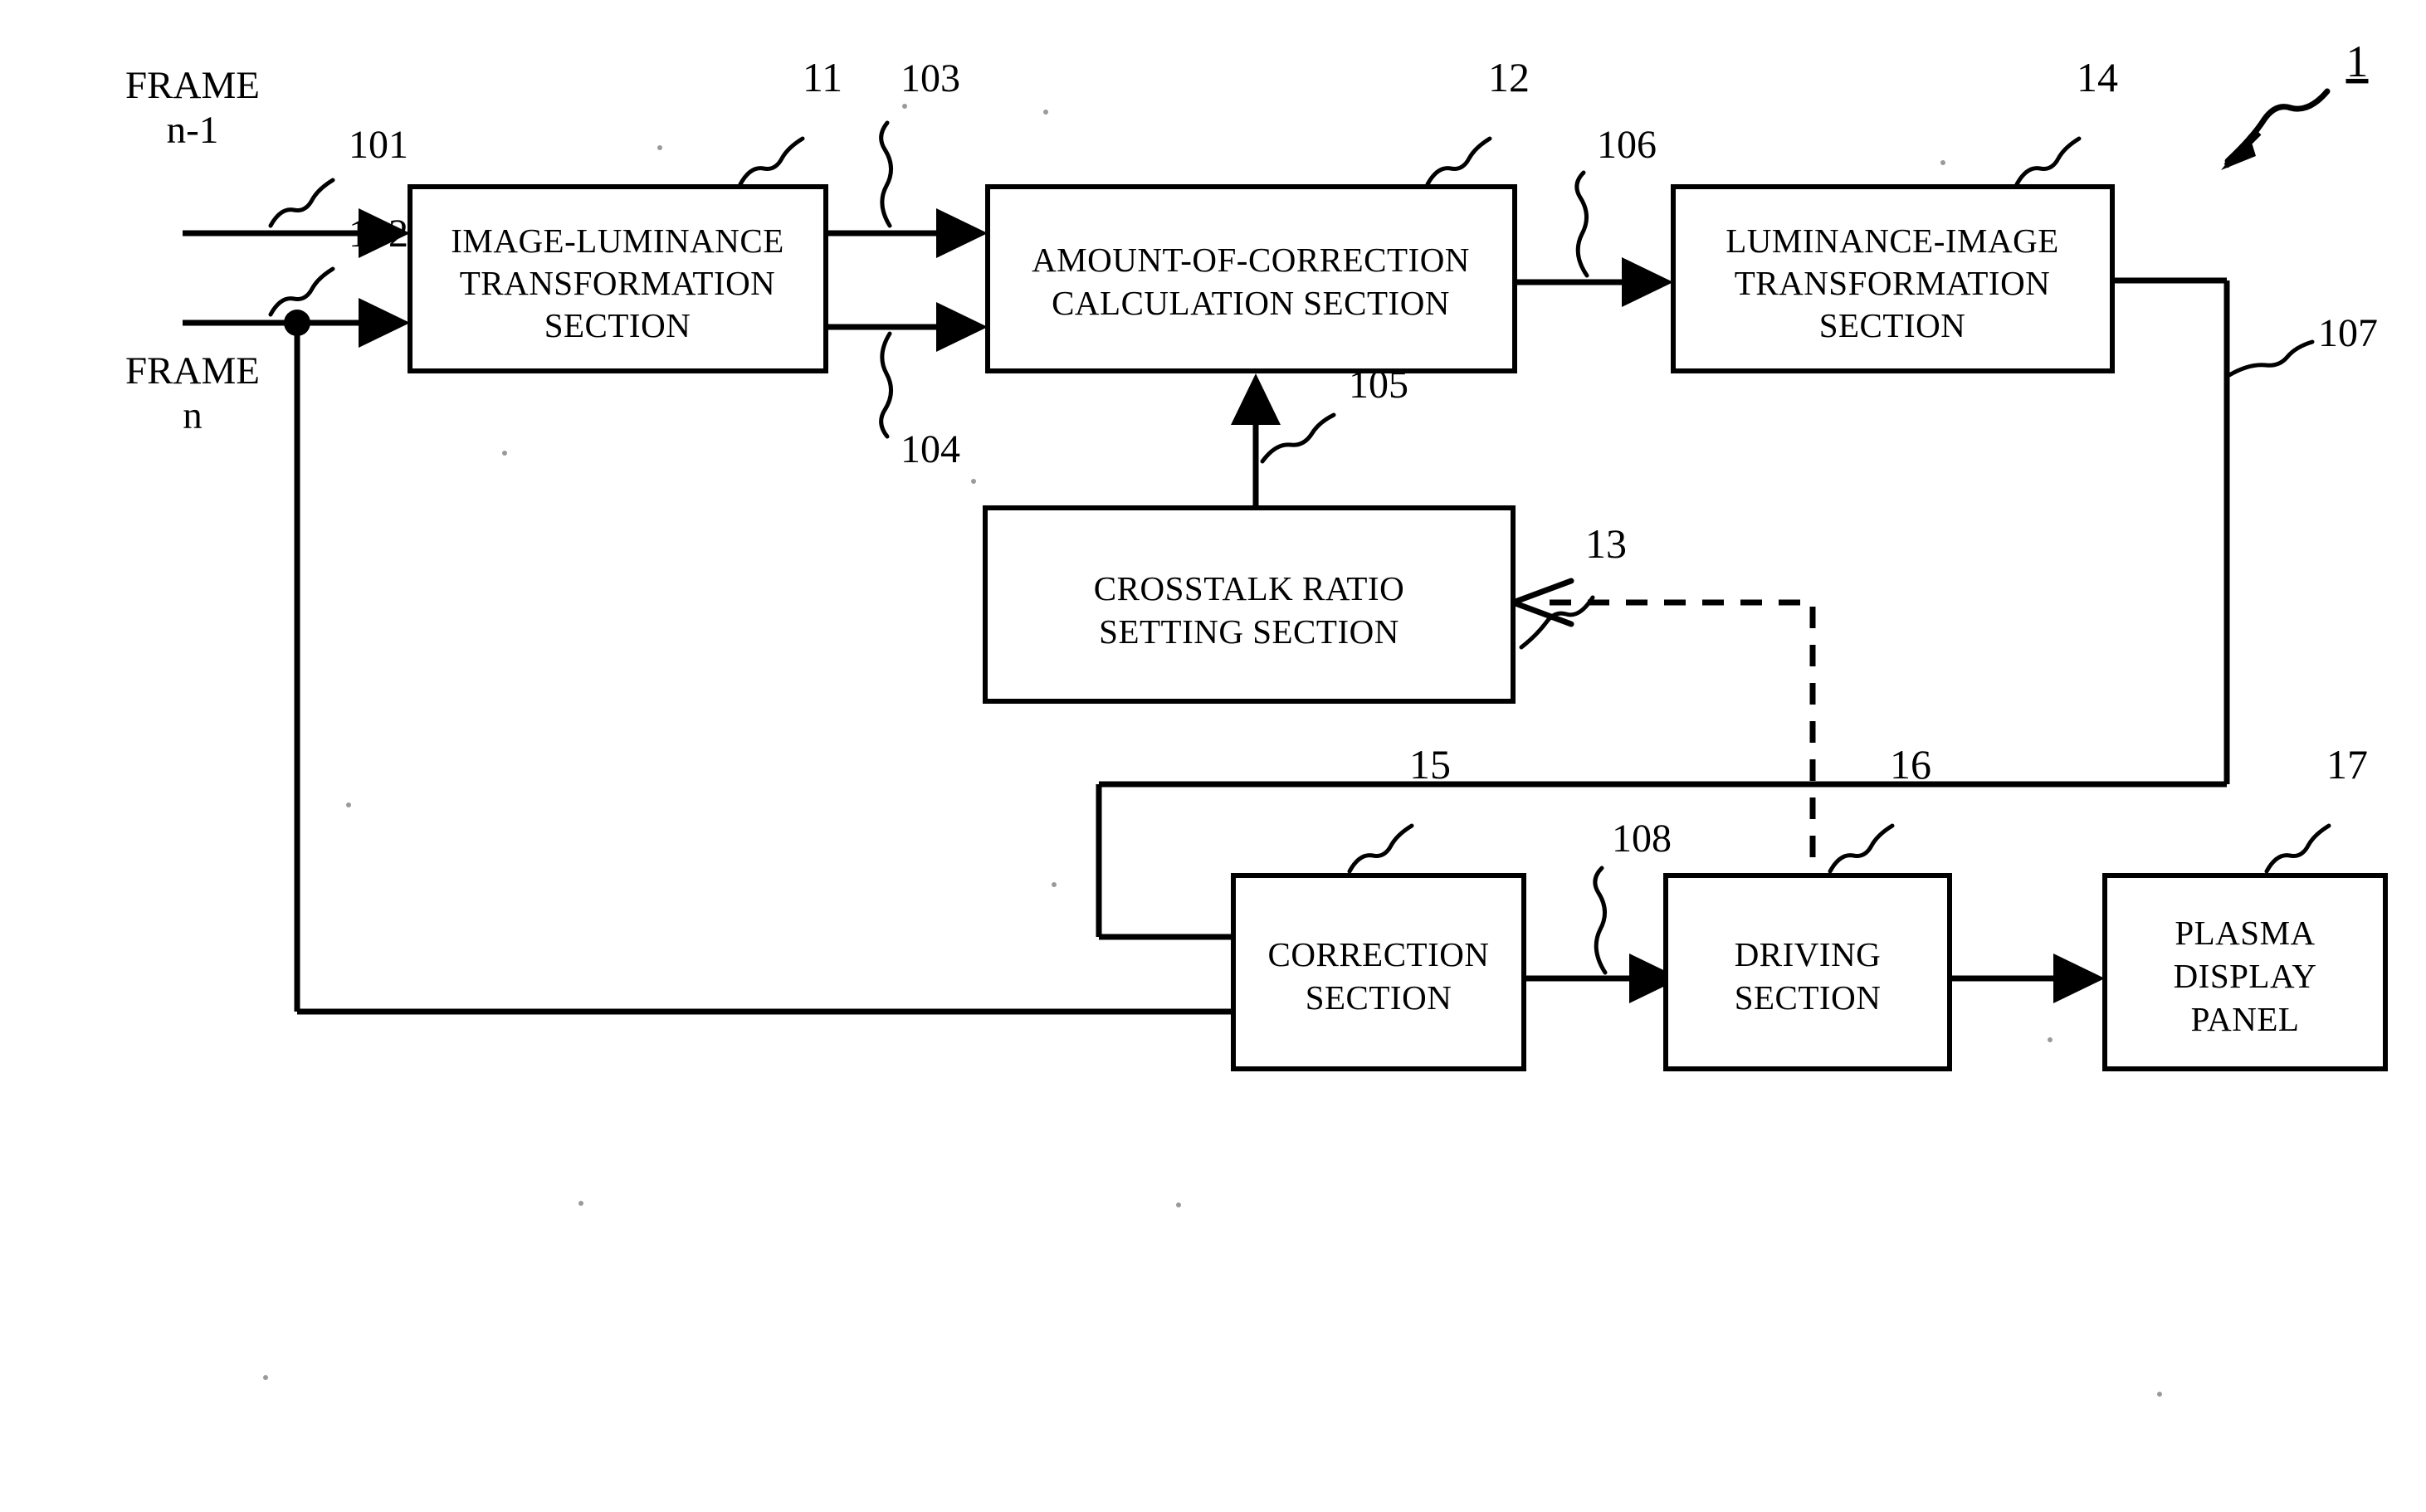 This screenshot has height=1512, width=2426. Describe the element at coordinates (2245, 933) in the screenshot. I see `block-17-line-1: PLASMA` at that location.